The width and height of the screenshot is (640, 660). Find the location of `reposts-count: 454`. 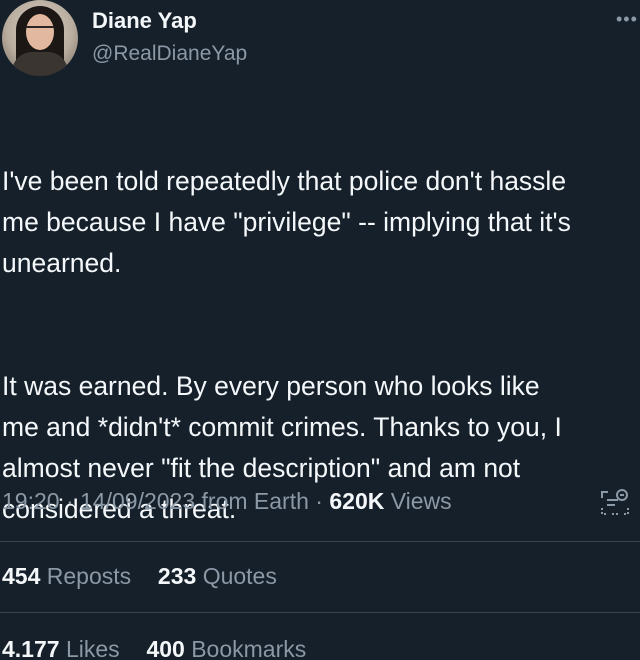

reposts-count: 454 is located at coordinates (21, 576).